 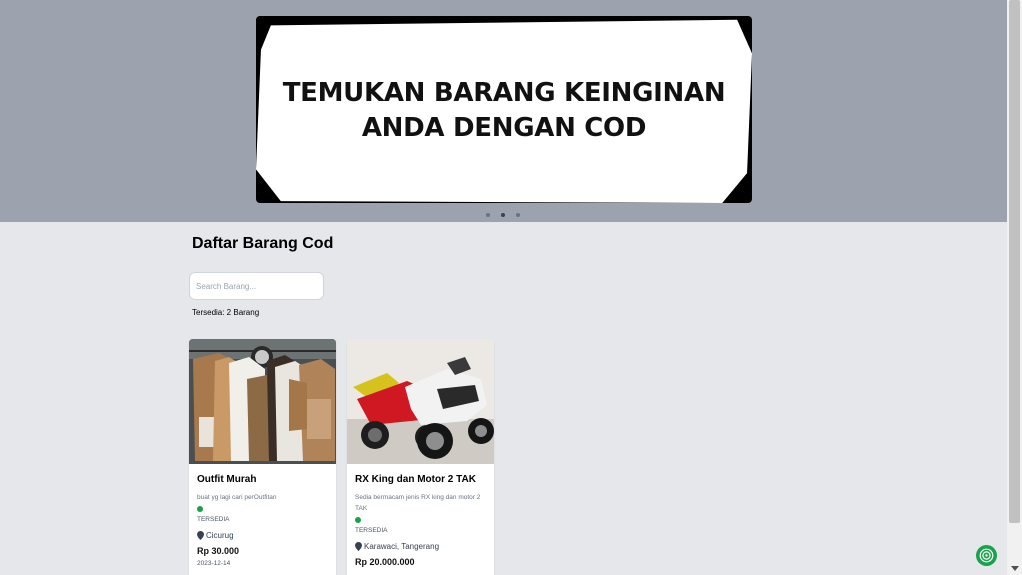 I want to click on chat-support-icon, so click(x=986, y=555).